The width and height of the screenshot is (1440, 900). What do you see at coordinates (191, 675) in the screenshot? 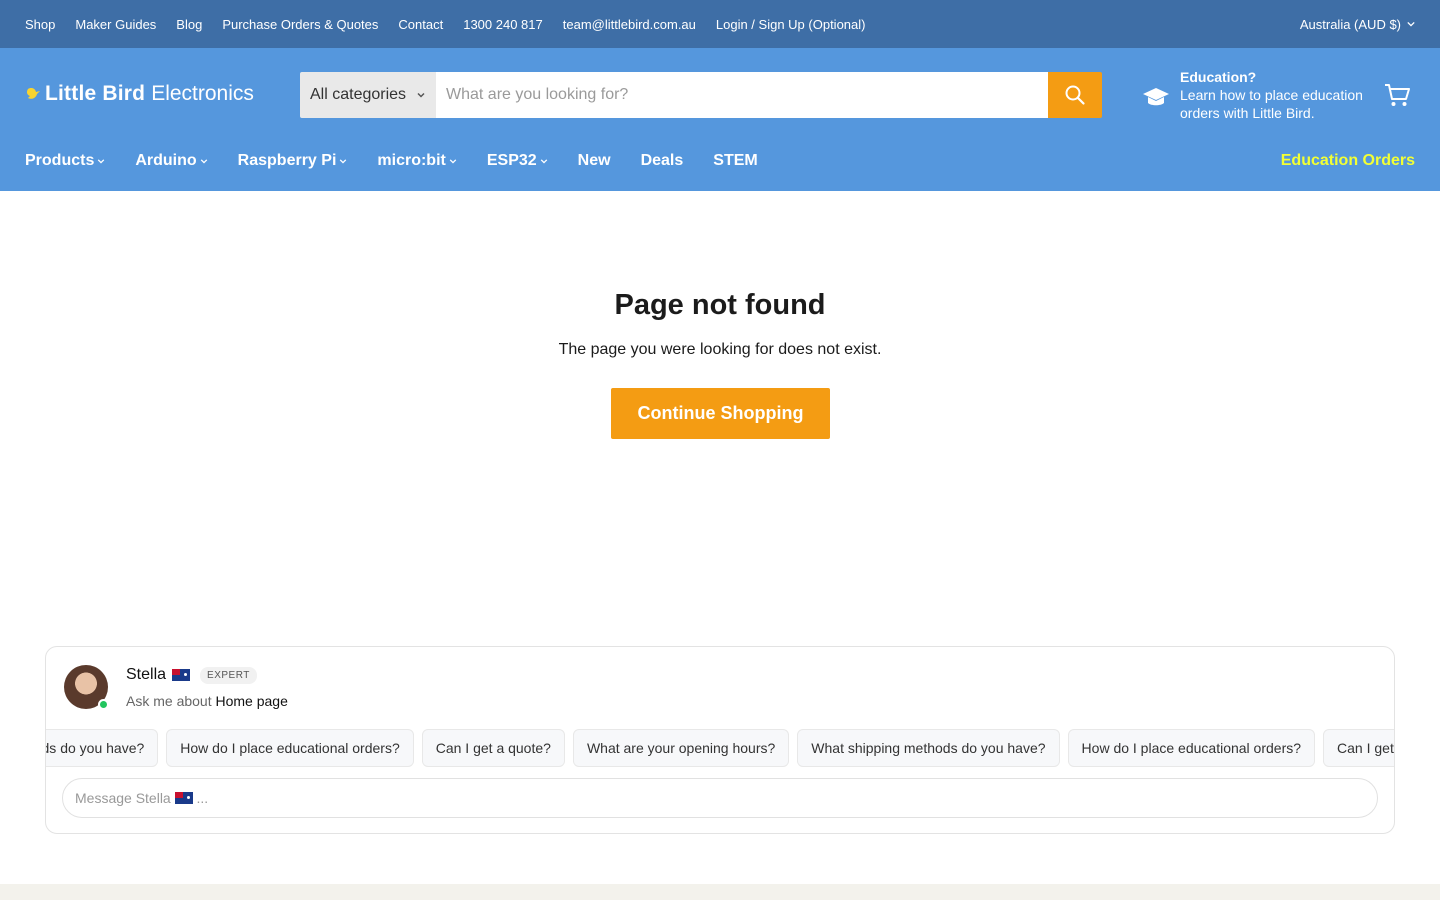
I see `agent-name-row: Stella EXPERT` at bounding box center [191, 675].